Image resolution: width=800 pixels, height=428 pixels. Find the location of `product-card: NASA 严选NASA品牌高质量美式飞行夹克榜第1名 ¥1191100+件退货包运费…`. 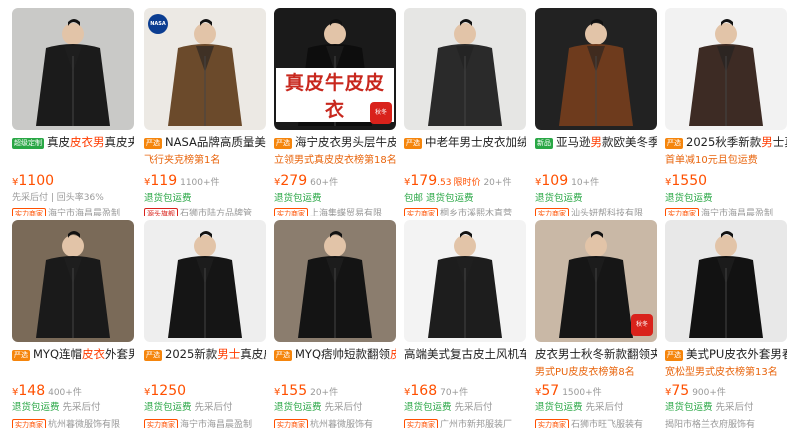

product-card: NASA 严选NASA品牌高质量美式飞行夹克榜第1名 ¥1191100+件退货包运费… is located at coordinates (205, 112).